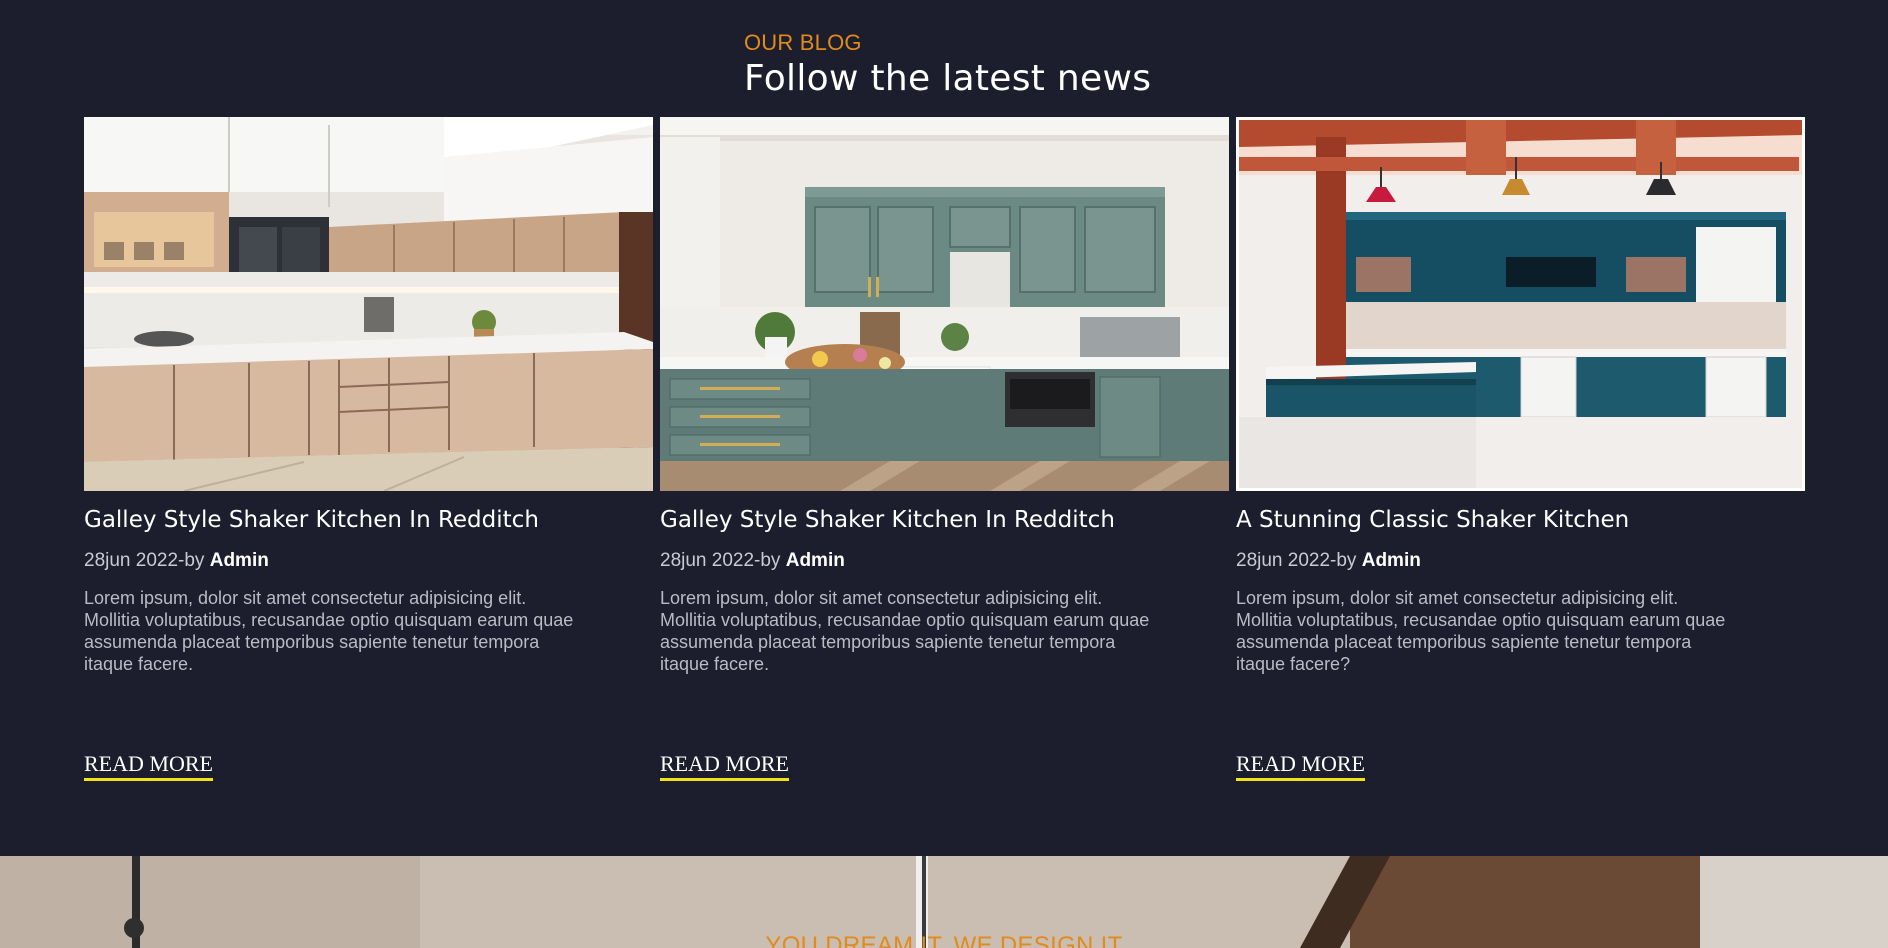 This screenshot has width=1888, height=948. Describe the element at coordinates (944, 902) in the screenshot. I see `hero-banner: YOU DREAM IT, WE DESIGN IT` at that location.